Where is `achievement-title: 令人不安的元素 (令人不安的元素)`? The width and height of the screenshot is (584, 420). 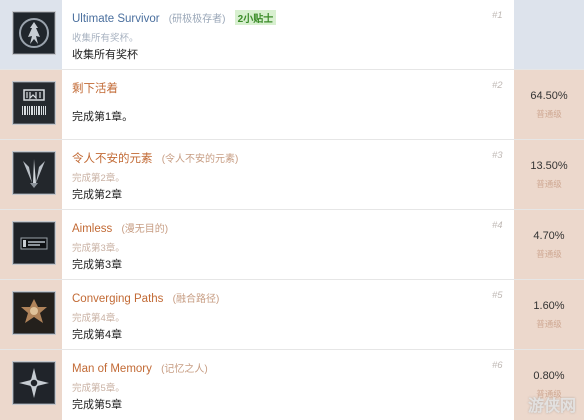 achievement-title: 令人不安的元素 (令人不安的元素) is located at coordinates (155, 158).